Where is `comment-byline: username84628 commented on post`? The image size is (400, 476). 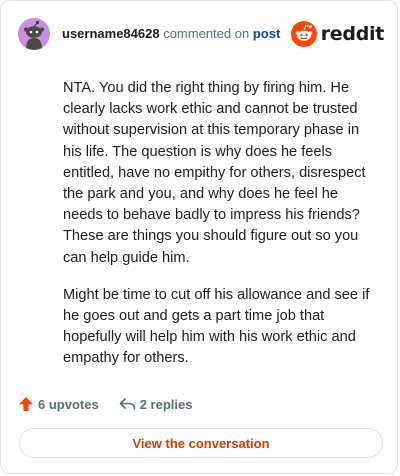 comment-byline: username84628 commented on post is located at coordinates (171, 34).